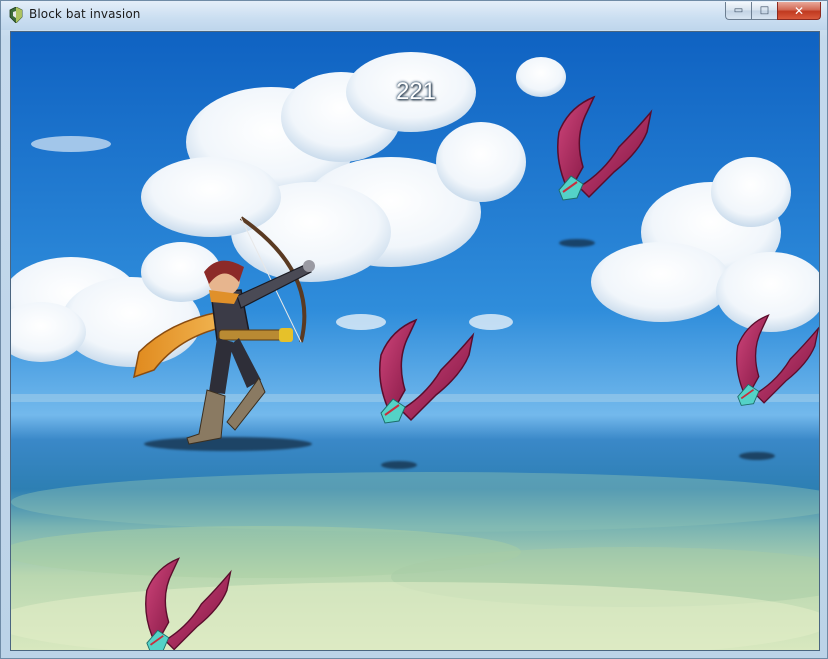 The width and height of the screenshot is (828, 659). I want to click on window-controls: ▭ □ ✕, so click(773, 11).